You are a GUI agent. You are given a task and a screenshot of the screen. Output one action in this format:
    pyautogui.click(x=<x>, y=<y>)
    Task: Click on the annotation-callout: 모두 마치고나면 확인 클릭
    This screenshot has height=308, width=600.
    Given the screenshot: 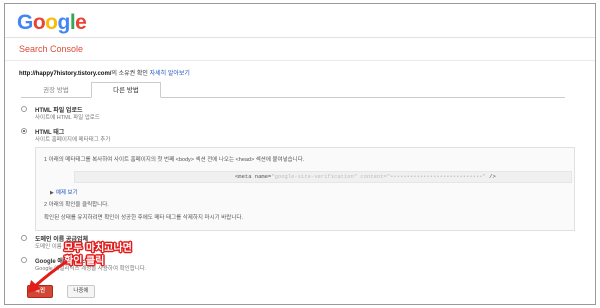 What is the action you would take?
    pyautogui.click(x=104, y=258)
    